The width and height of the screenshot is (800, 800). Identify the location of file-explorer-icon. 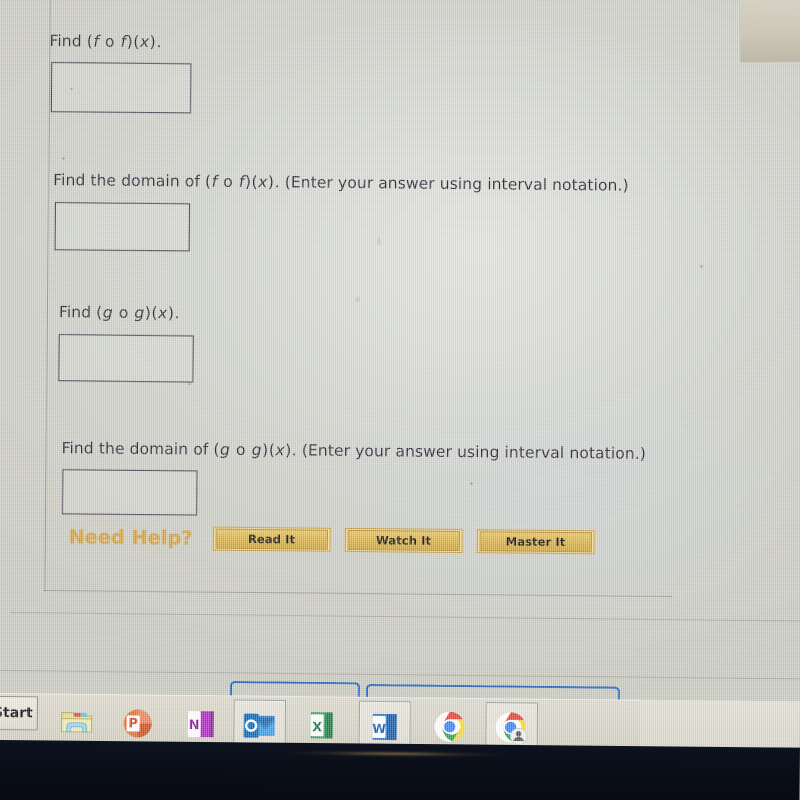
(77, 722).